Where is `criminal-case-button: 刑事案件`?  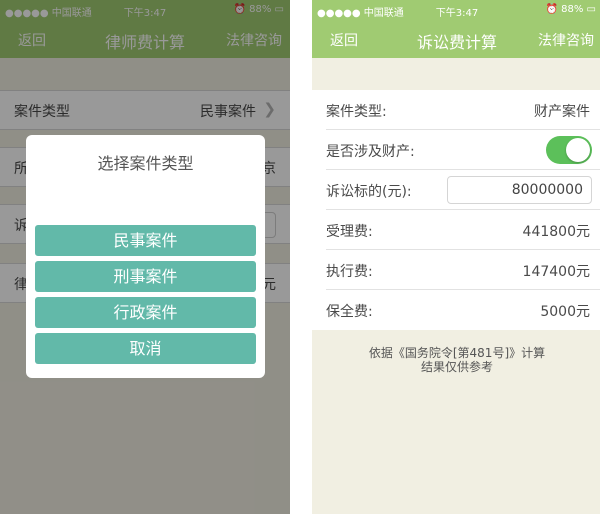 criminal-case-button: 刑事案件 is located at coordinates (145, 276).